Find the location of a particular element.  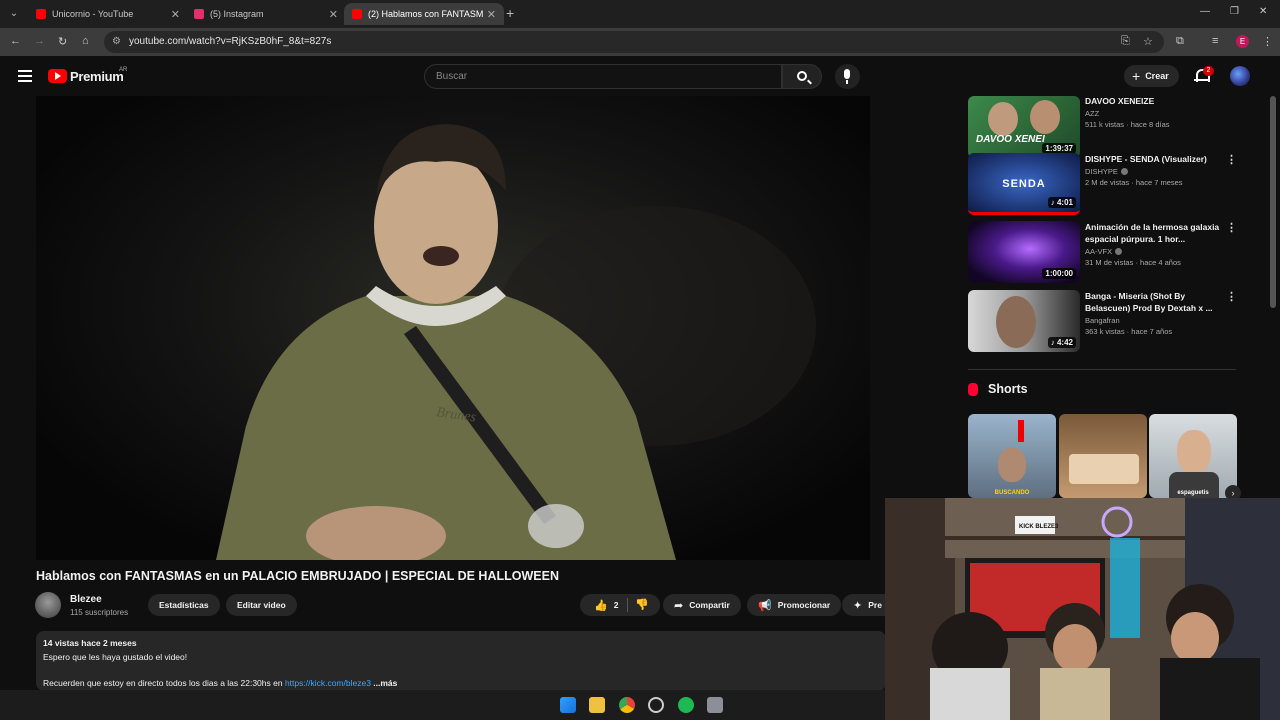

edit-video-label: Editar video is located at coordinates (261, 605).